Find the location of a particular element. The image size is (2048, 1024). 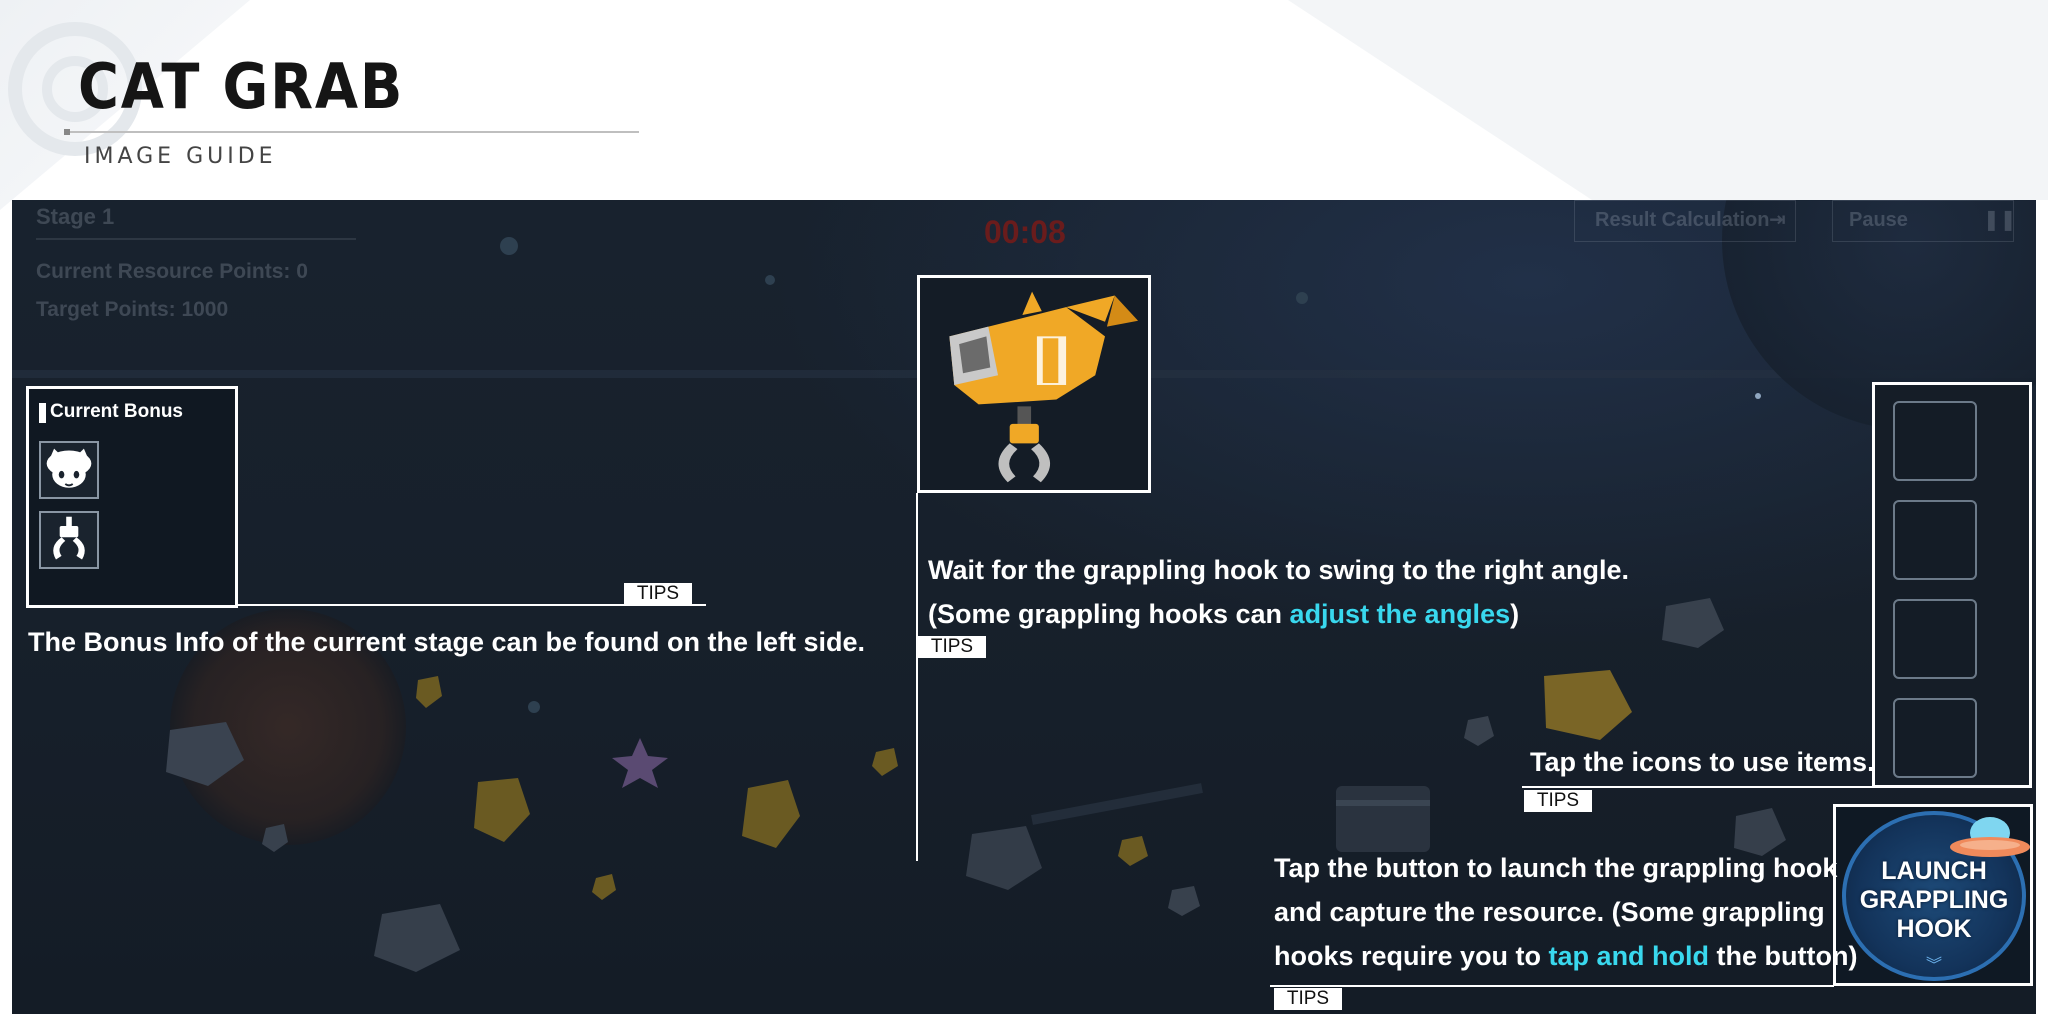

launch-connector-line is located at coordinates (1552, 986).